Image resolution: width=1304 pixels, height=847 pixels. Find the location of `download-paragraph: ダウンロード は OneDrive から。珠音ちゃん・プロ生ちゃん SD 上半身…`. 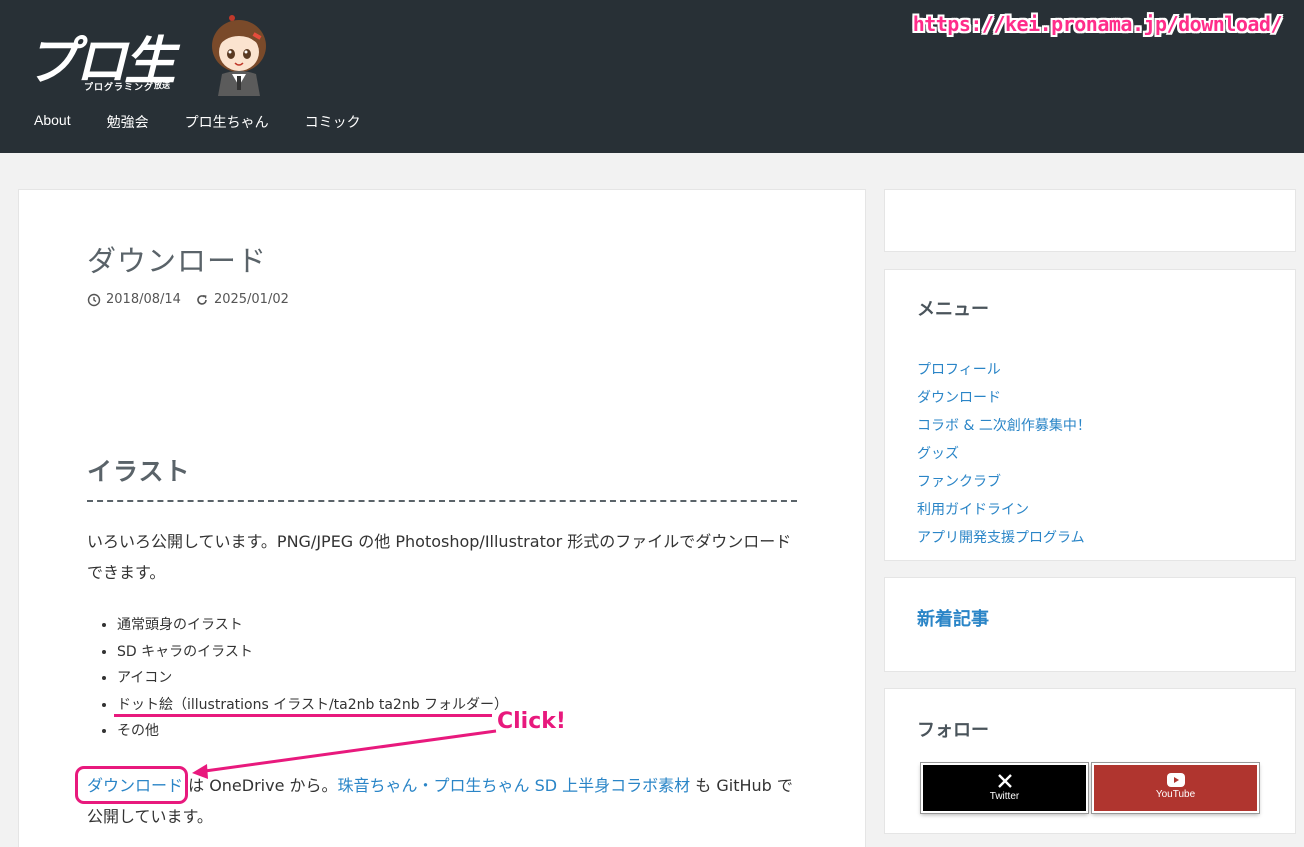

download-paragraph: ダウンロード は OneDrive から。珠音ちゃん・プロ生ちゃん SD 上半身… is located at coordinates (443, 801).